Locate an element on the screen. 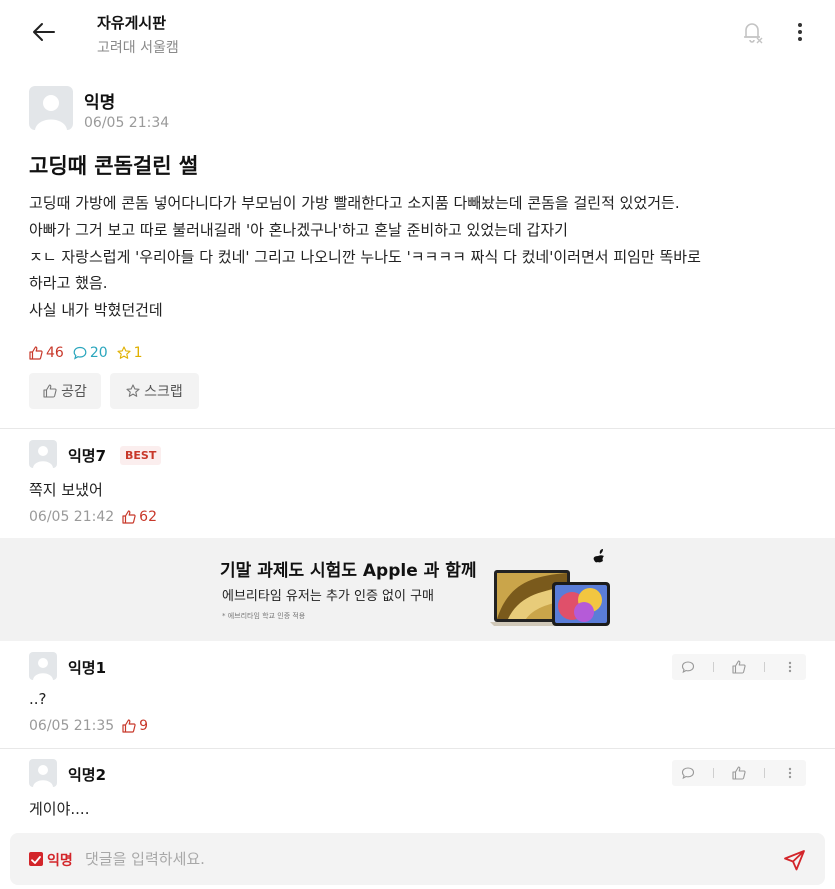  send-icon is located at coordinates (795, 860).